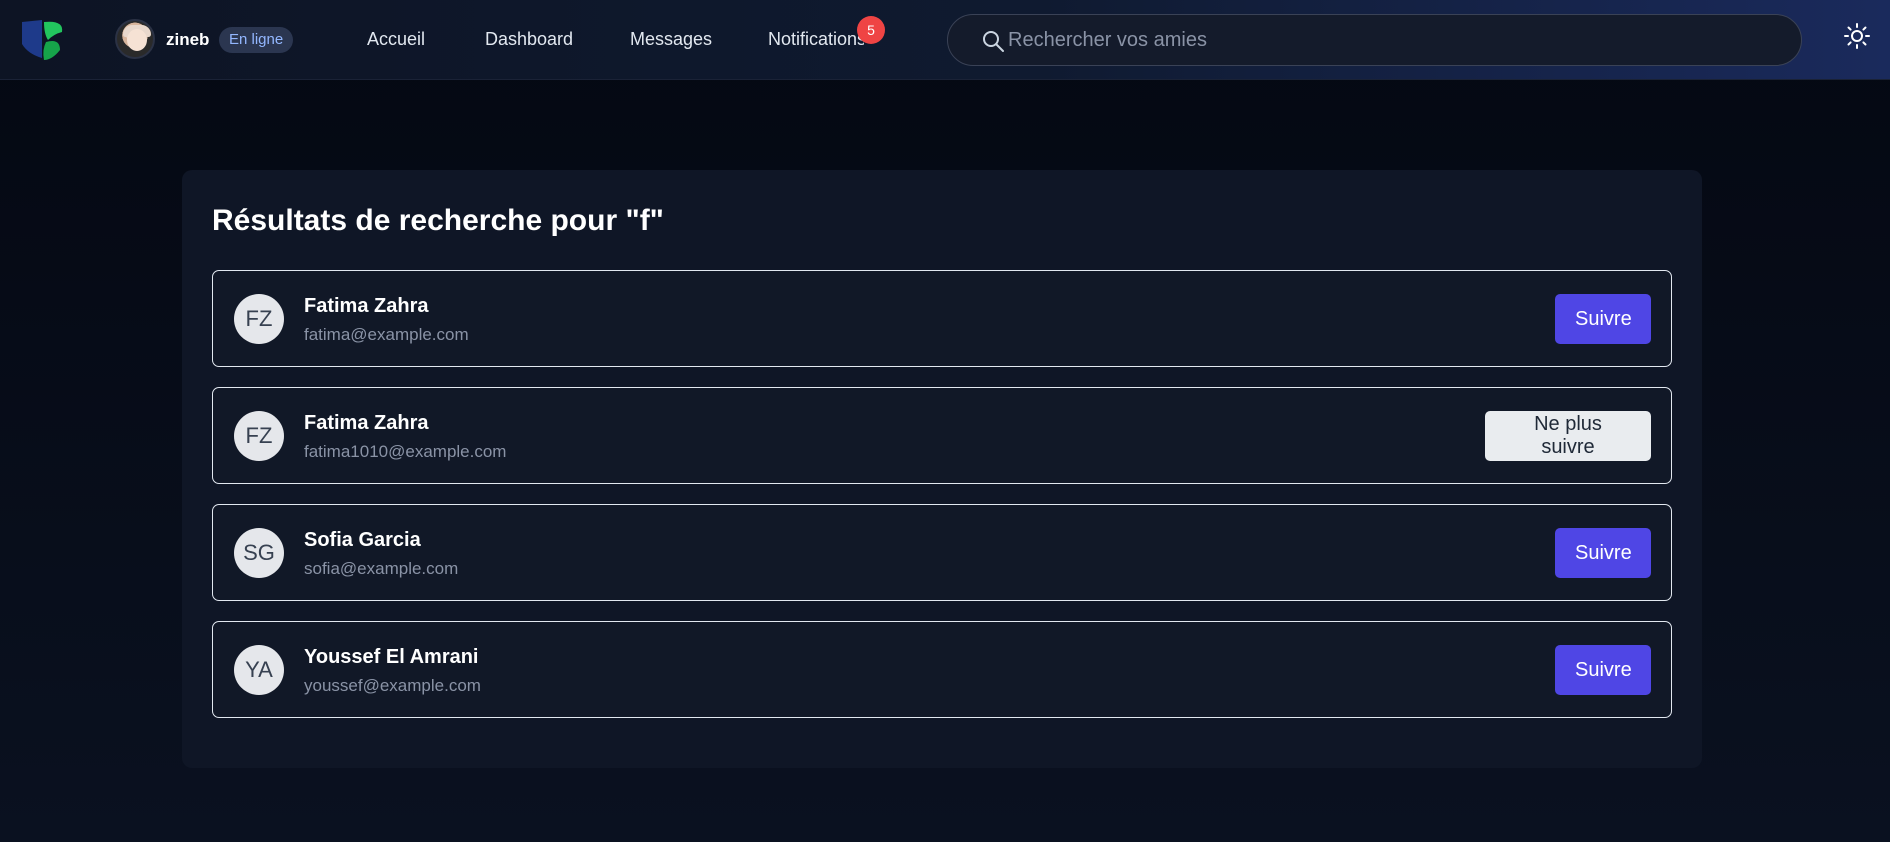 The width and height of the screenshot is (1890, 842). What do you see at coordinates (386, 334) in the screenshot?
I see `user-email: fatima@example.com` at bounding box center [386, 334].